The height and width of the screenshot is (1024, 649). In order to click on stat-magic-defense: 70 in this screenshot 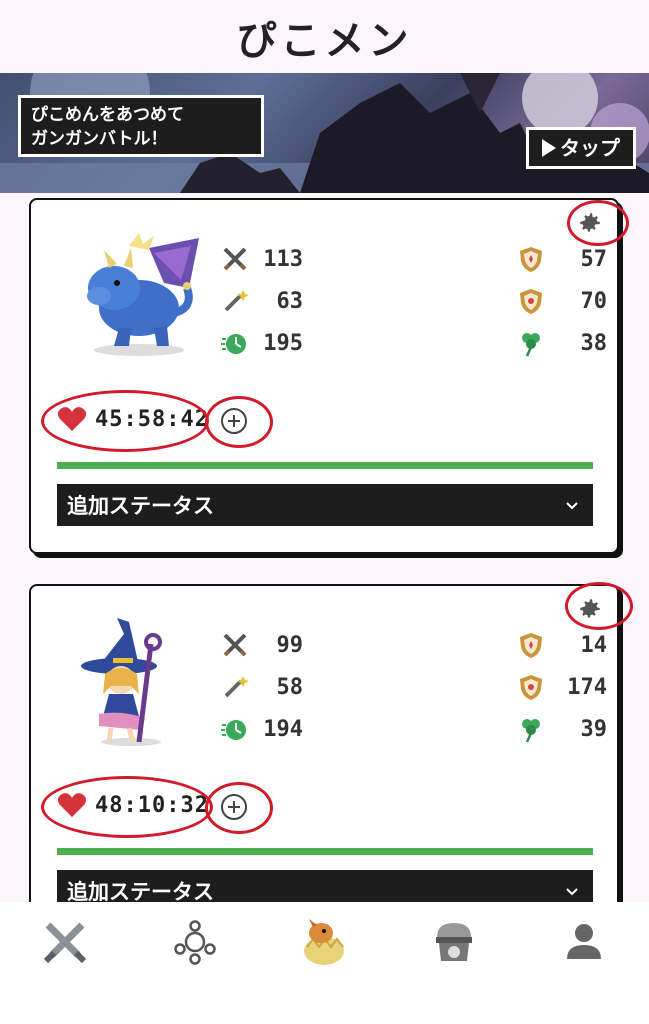, I will do `click(562, 301)`.